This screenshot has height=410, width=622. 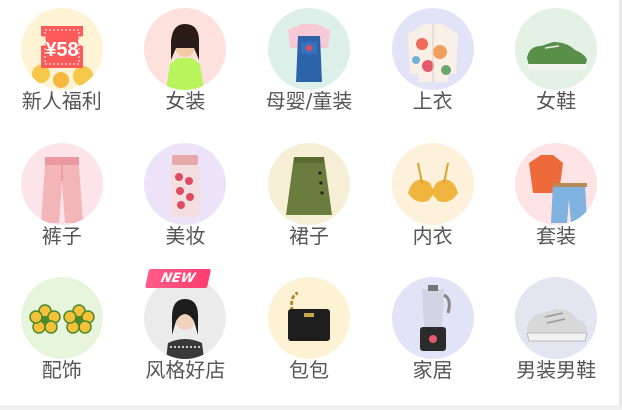 I want to click on category-item-tops: 上衣, so click(x=433, y=67).